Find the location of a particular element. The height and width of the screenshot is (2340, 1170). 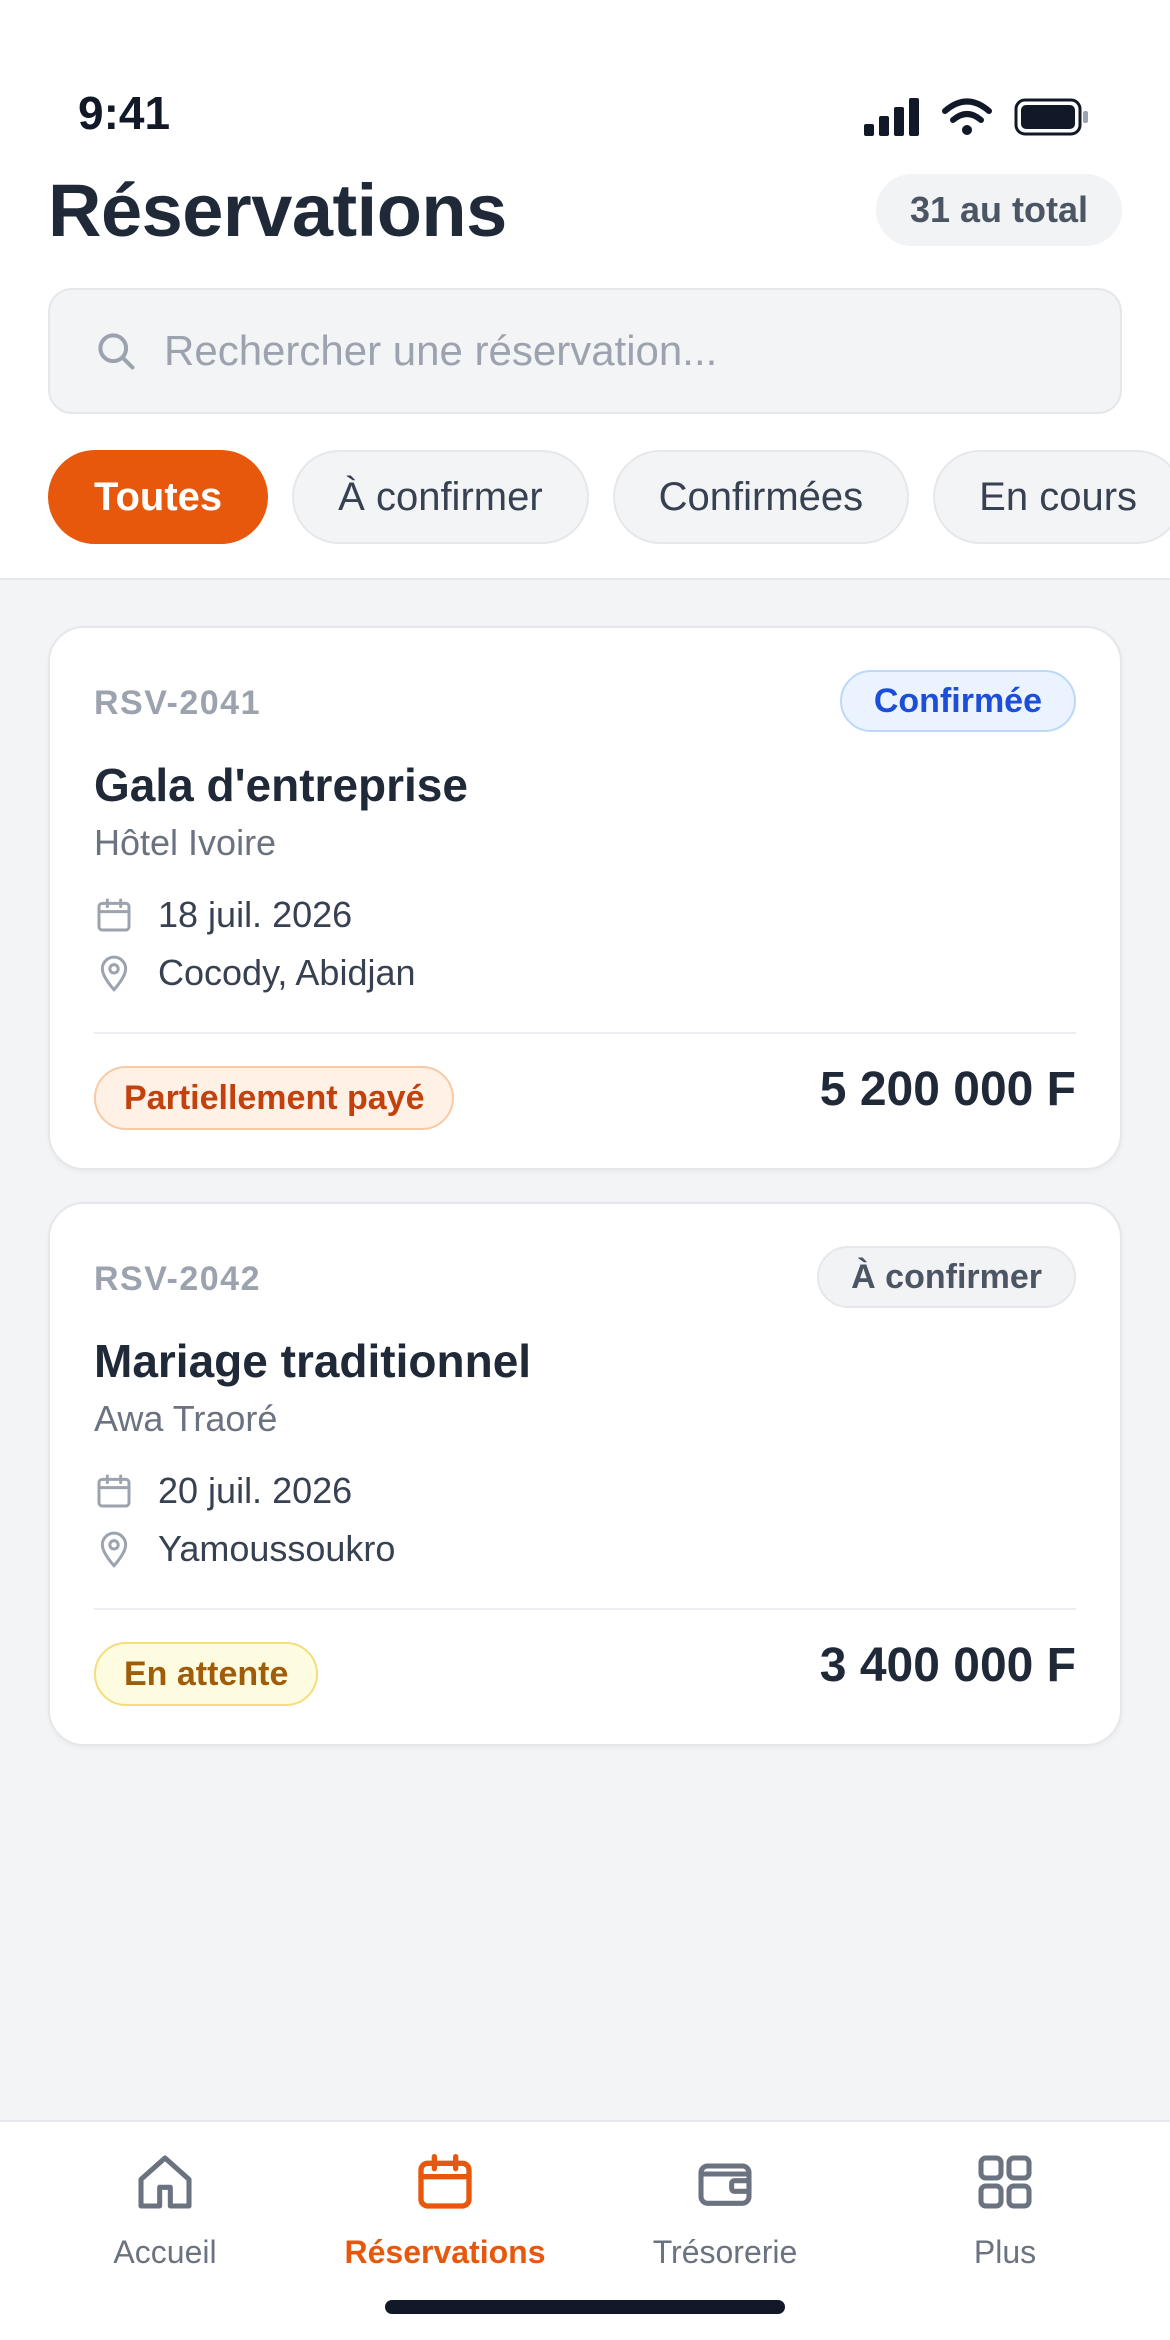

search-input is located at coordinates (614, 351).